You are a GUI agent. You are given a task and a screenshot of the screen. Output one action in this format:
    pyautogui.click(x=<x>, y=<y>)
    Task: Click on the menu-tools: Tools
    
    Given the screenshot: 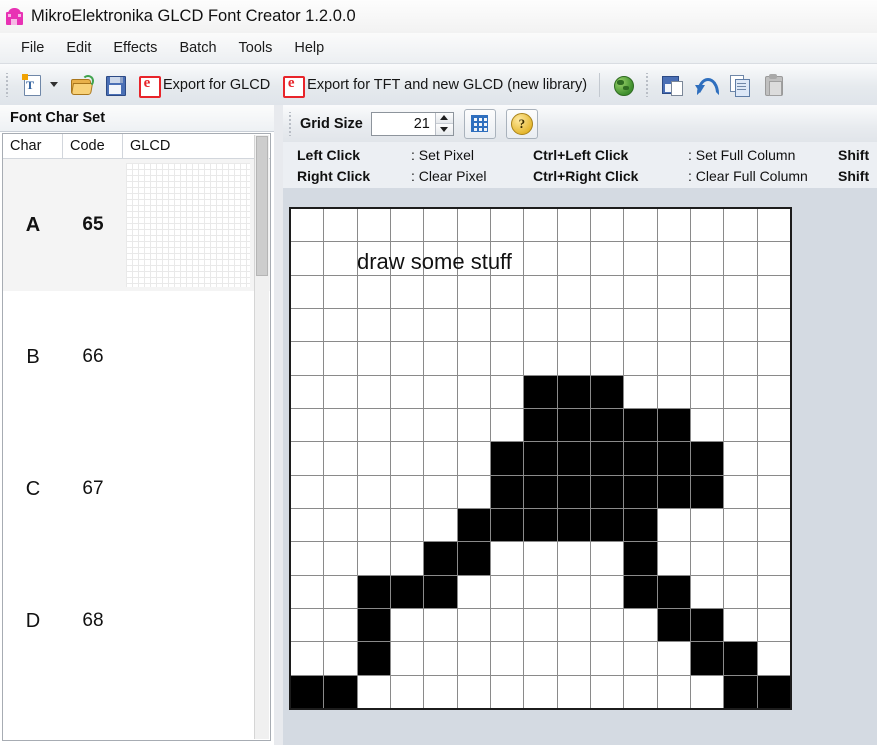 What is the action you would take?
    pyautogui.click(x=256, y=48)
    